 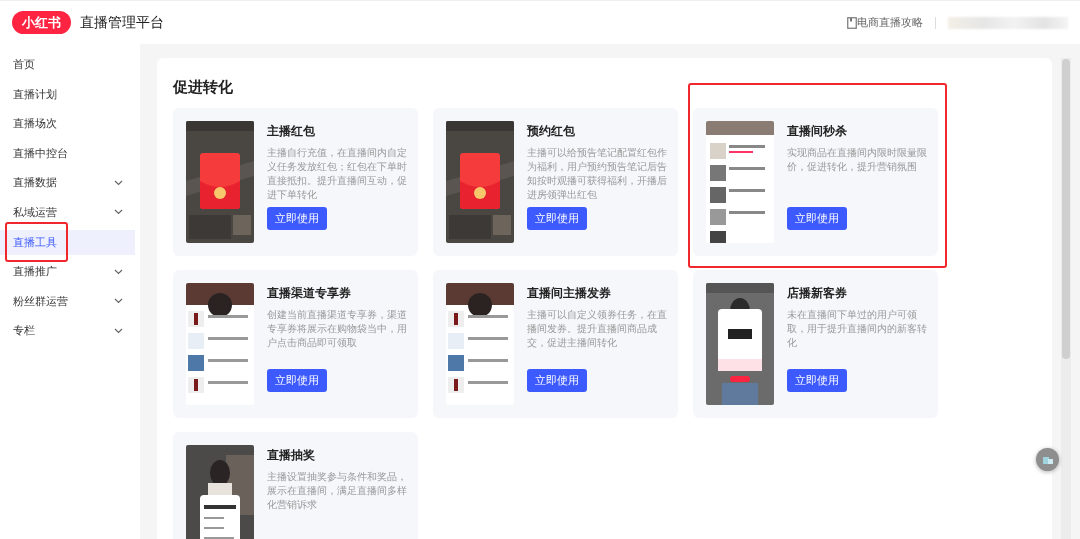 What do you see at coordinates (337, 174) in the screenshot?
I see `card-description: 主播自行充值，在直播间内自定义任务发放红包；红包在下单时直接抵扣。提升直播间互动，促进下单转化` at bounding box center [337, 174].